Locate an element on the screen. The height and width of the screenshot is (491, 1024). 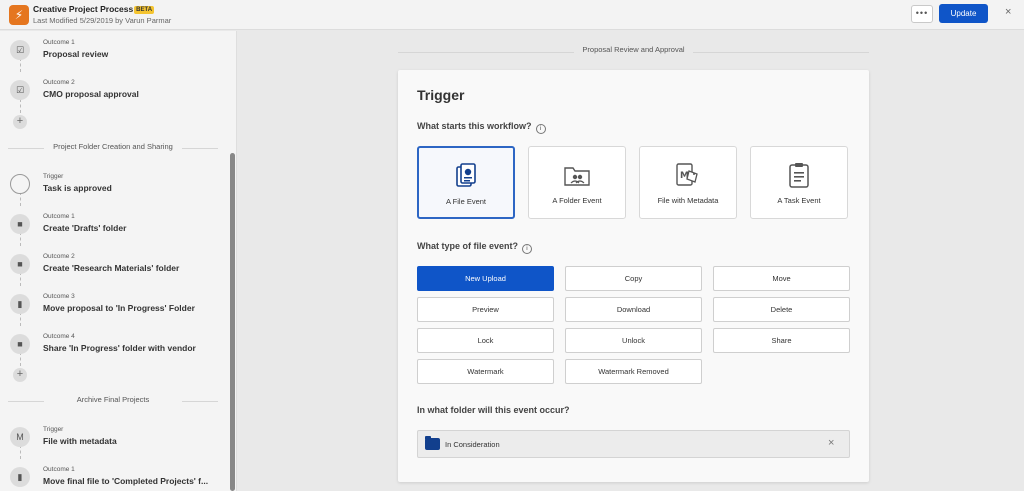
event-download-button: Download is located at coordinates (633, 309).